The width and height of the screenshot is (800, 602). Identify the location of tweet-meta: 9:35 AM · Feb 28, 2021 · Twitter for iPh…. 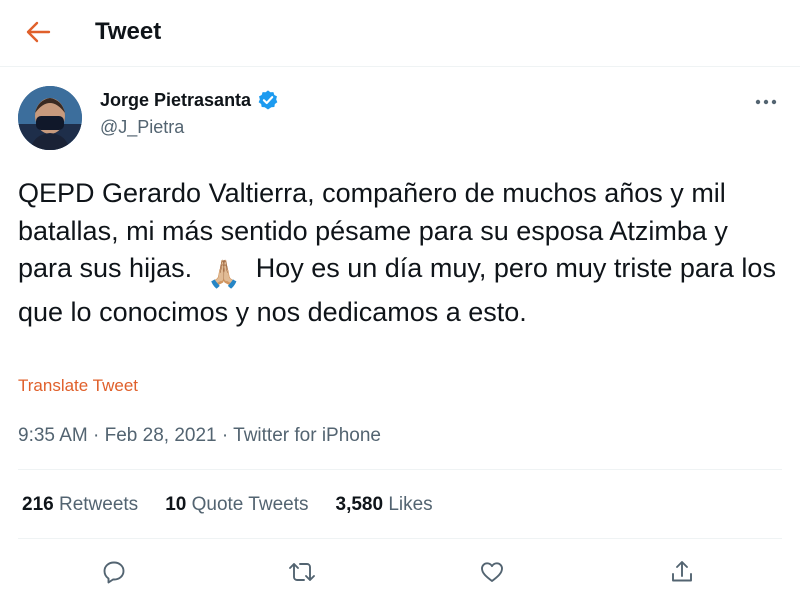
(199, 436).